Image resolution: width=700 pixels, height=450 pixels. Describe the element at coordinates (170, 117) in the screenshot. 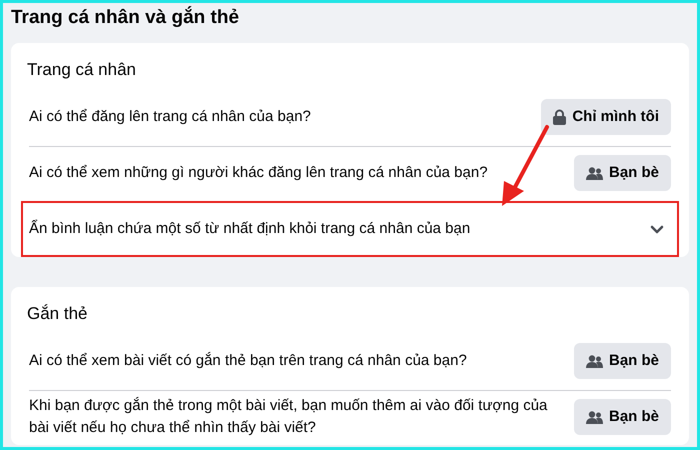

I see `setting-label: Ai có thể đăng lên trang cá nhân của bạn?` at that location.